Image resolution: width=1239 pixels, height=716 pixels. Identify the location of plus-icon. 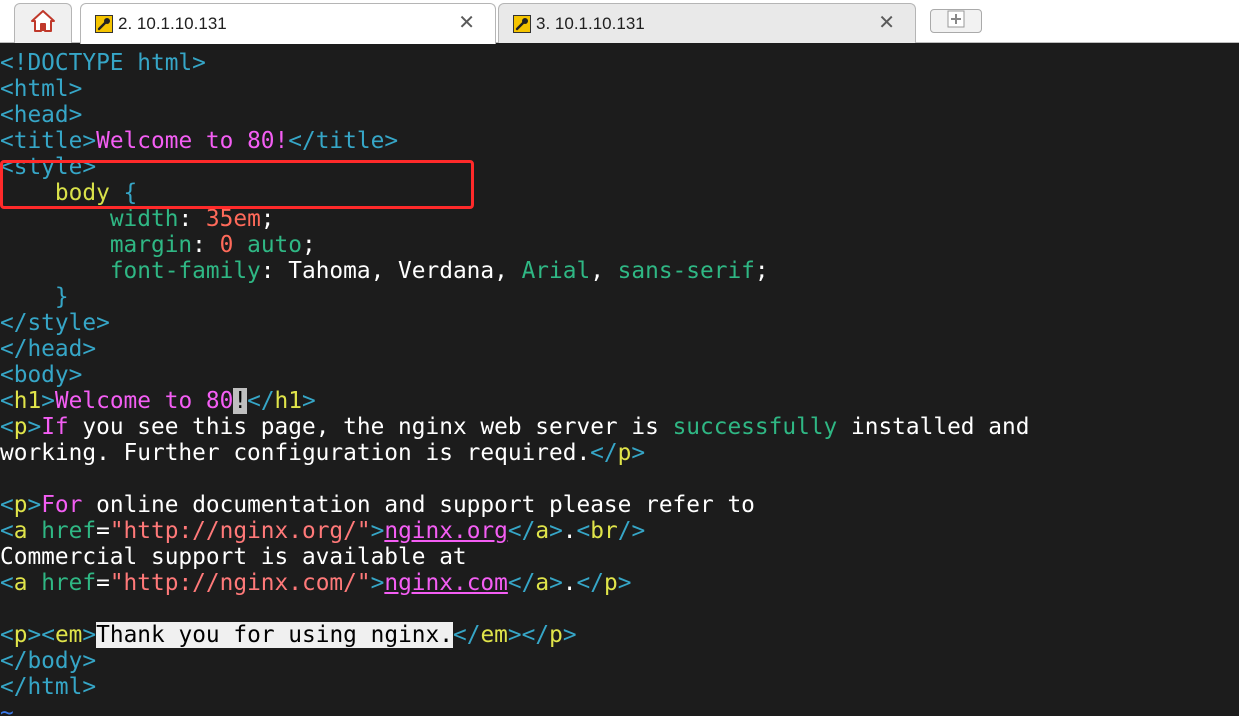
(956, 21).